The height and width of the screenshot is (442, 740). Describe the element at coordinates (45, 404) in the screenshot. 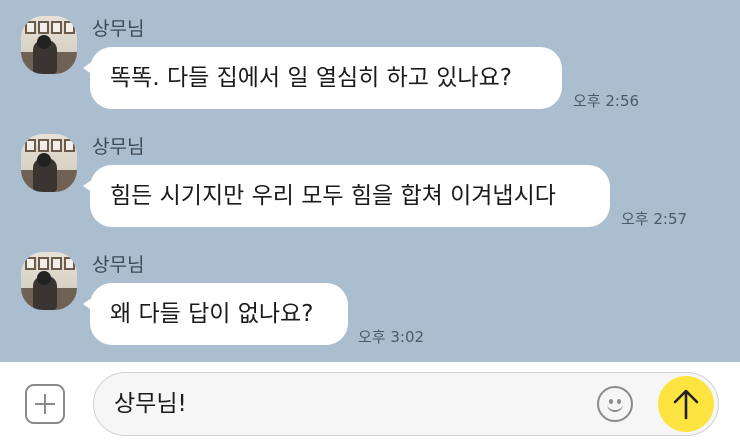

I see `attach-plus-button` at that location.